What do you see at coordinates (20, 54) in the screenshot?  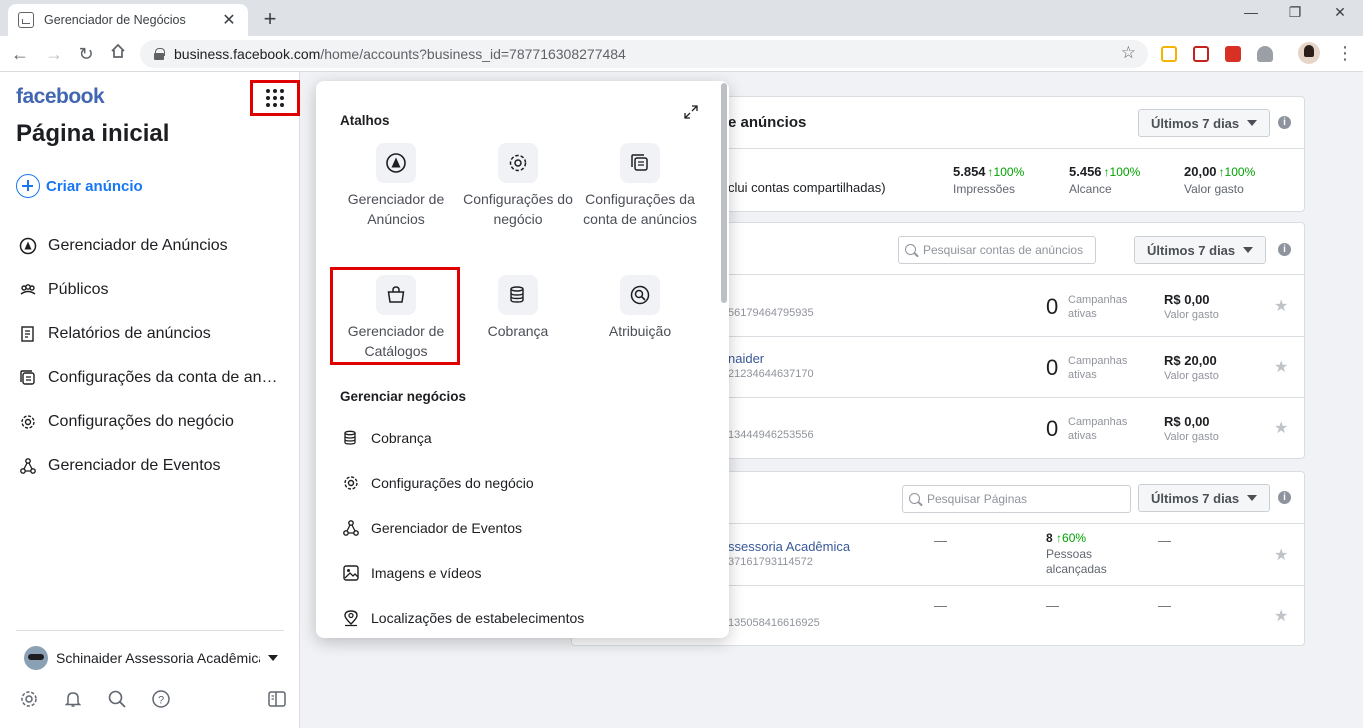 I see `back-icon: ←` at bounding box center [20, 54].